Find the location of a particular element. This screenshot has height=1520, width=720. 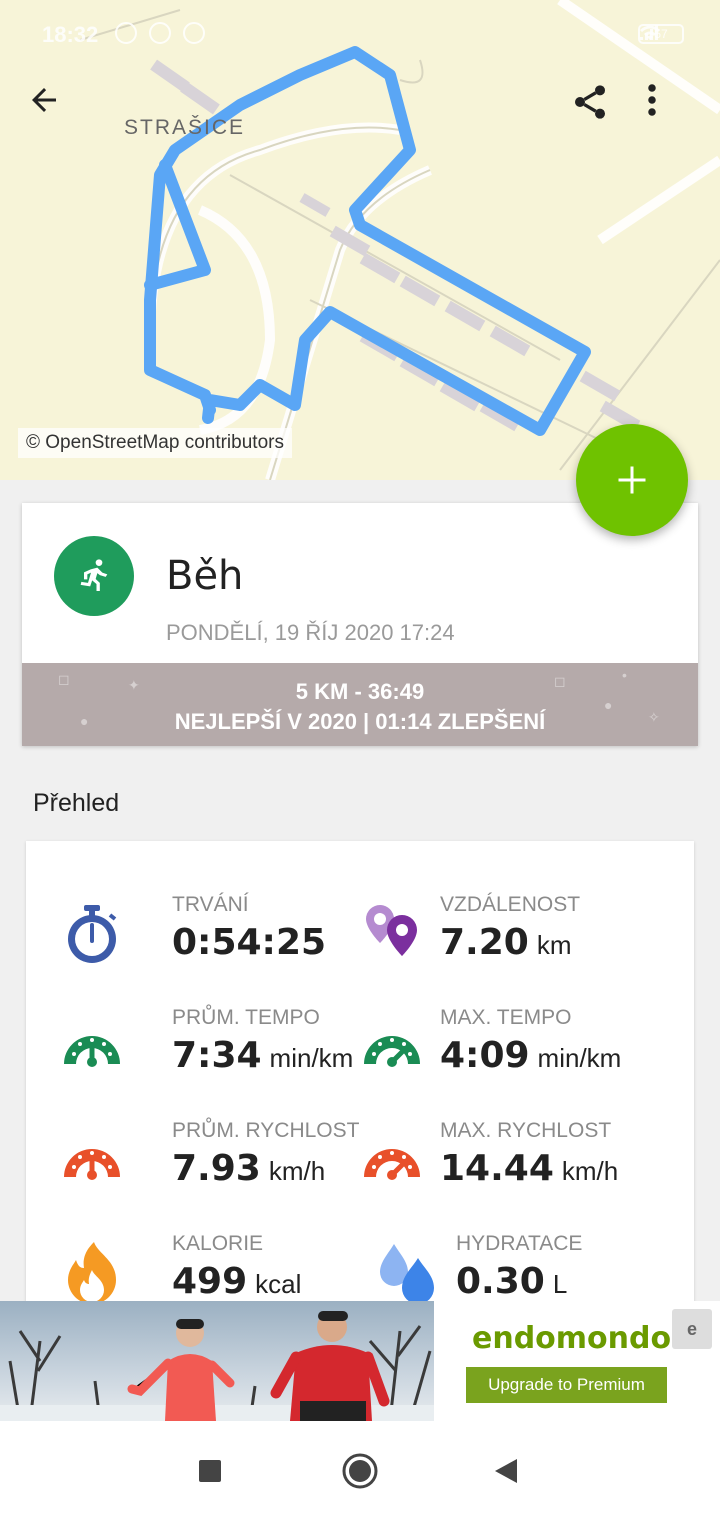

stat-value: 14.44 km/h is located at coordinates (529, 1168).